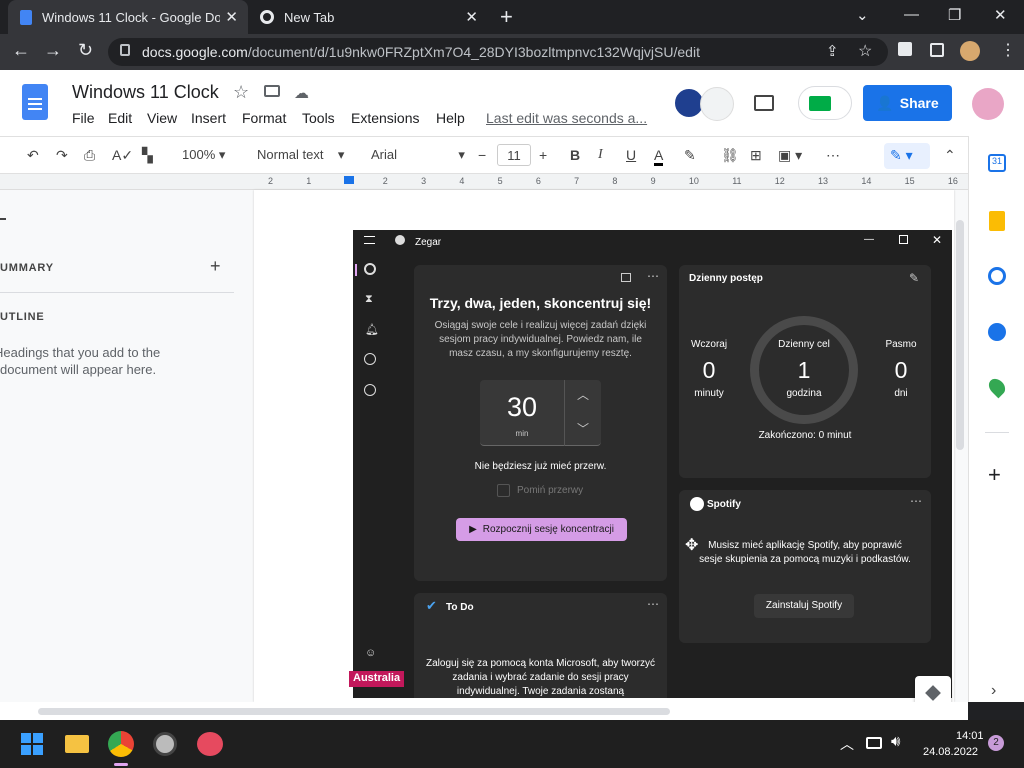 This screenshot has height=768, width=1024. I want to click on paint-format-icon: ▚, so click(147, 155).